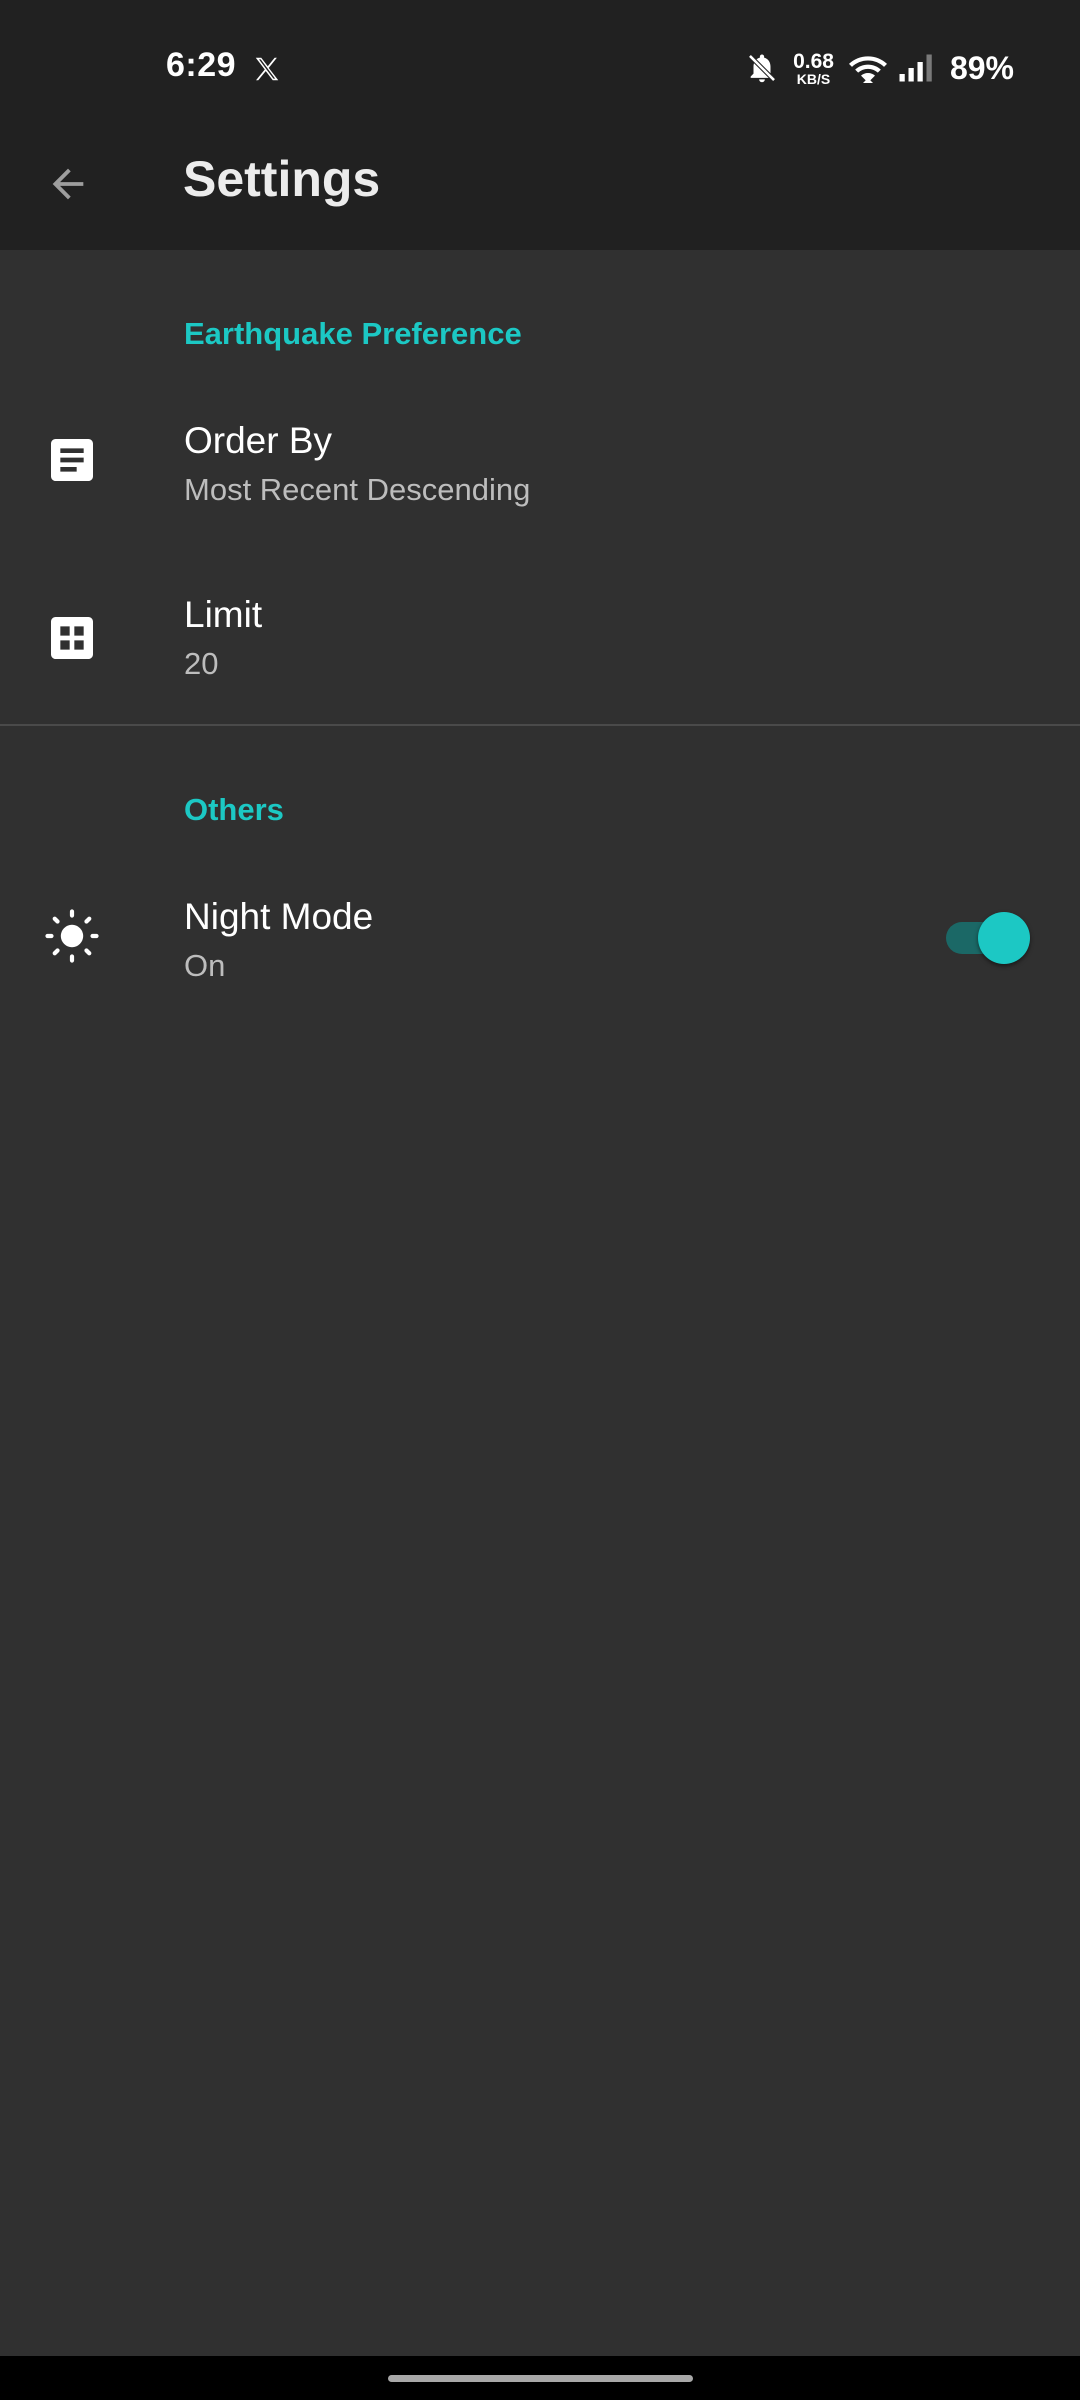 The width and height of the screenshot is (1080, 2400). Describe the element at coordinates (234, 809) in the screenshot. I see `section-header-others: Others` at that location.